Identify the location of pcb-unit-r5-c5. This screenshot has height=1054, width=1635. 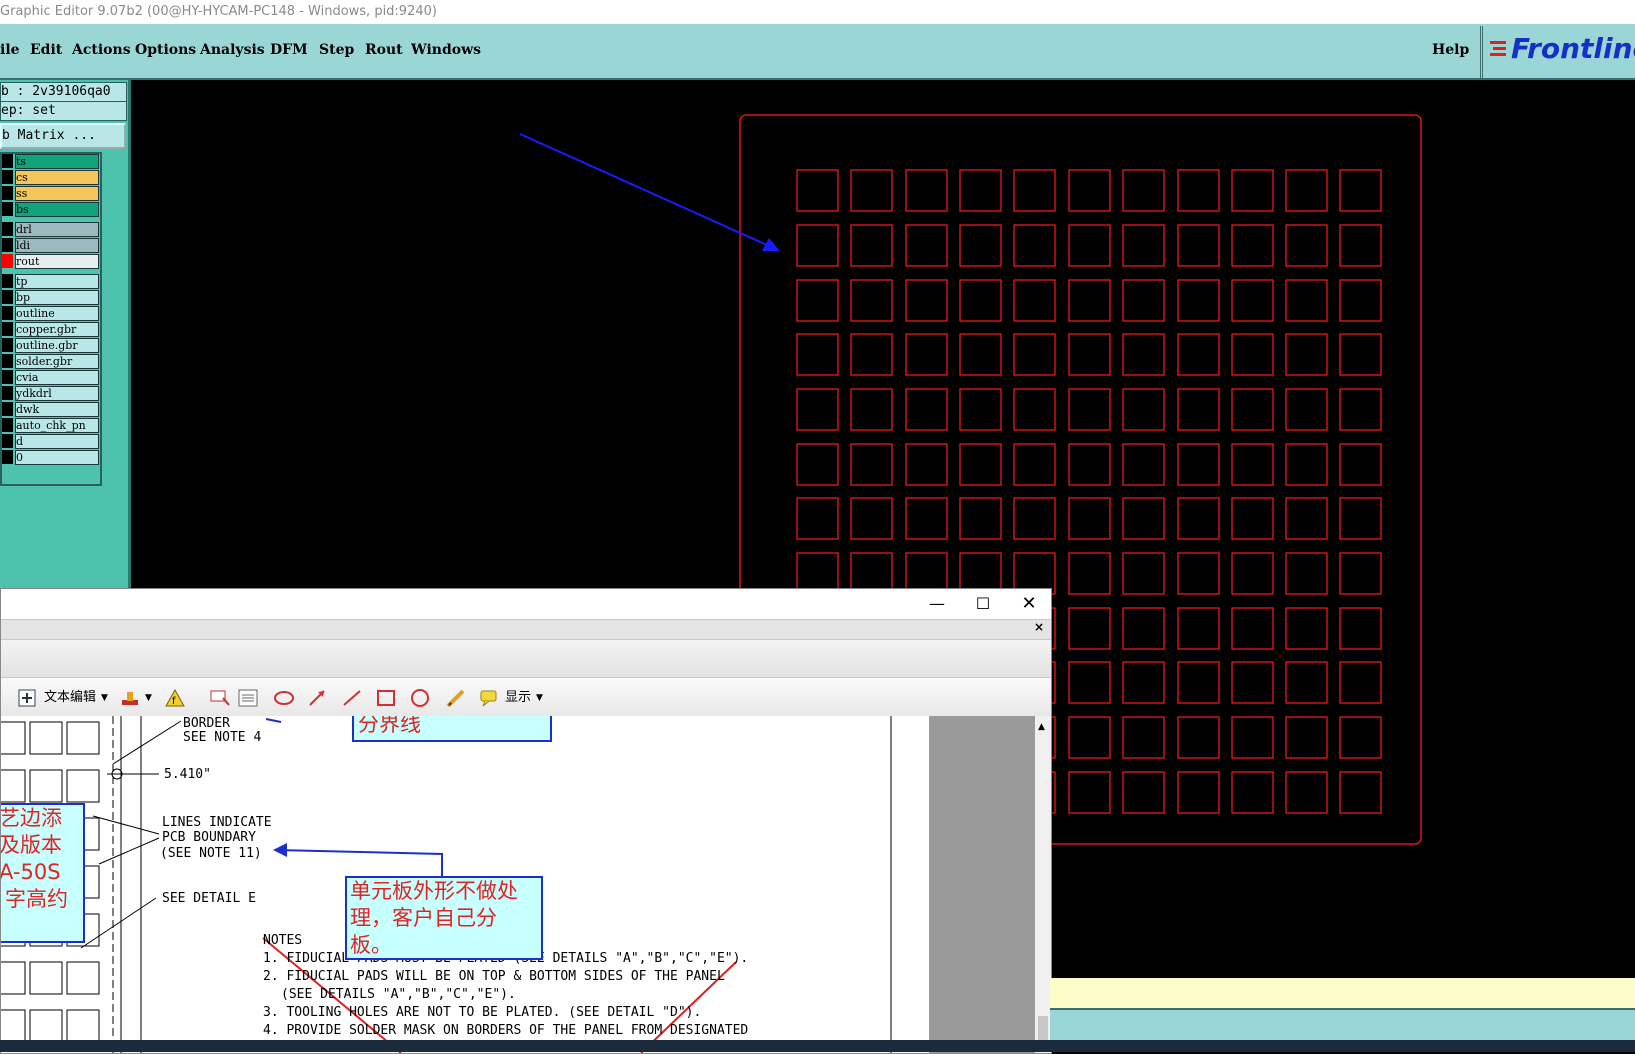
(1089, 464).